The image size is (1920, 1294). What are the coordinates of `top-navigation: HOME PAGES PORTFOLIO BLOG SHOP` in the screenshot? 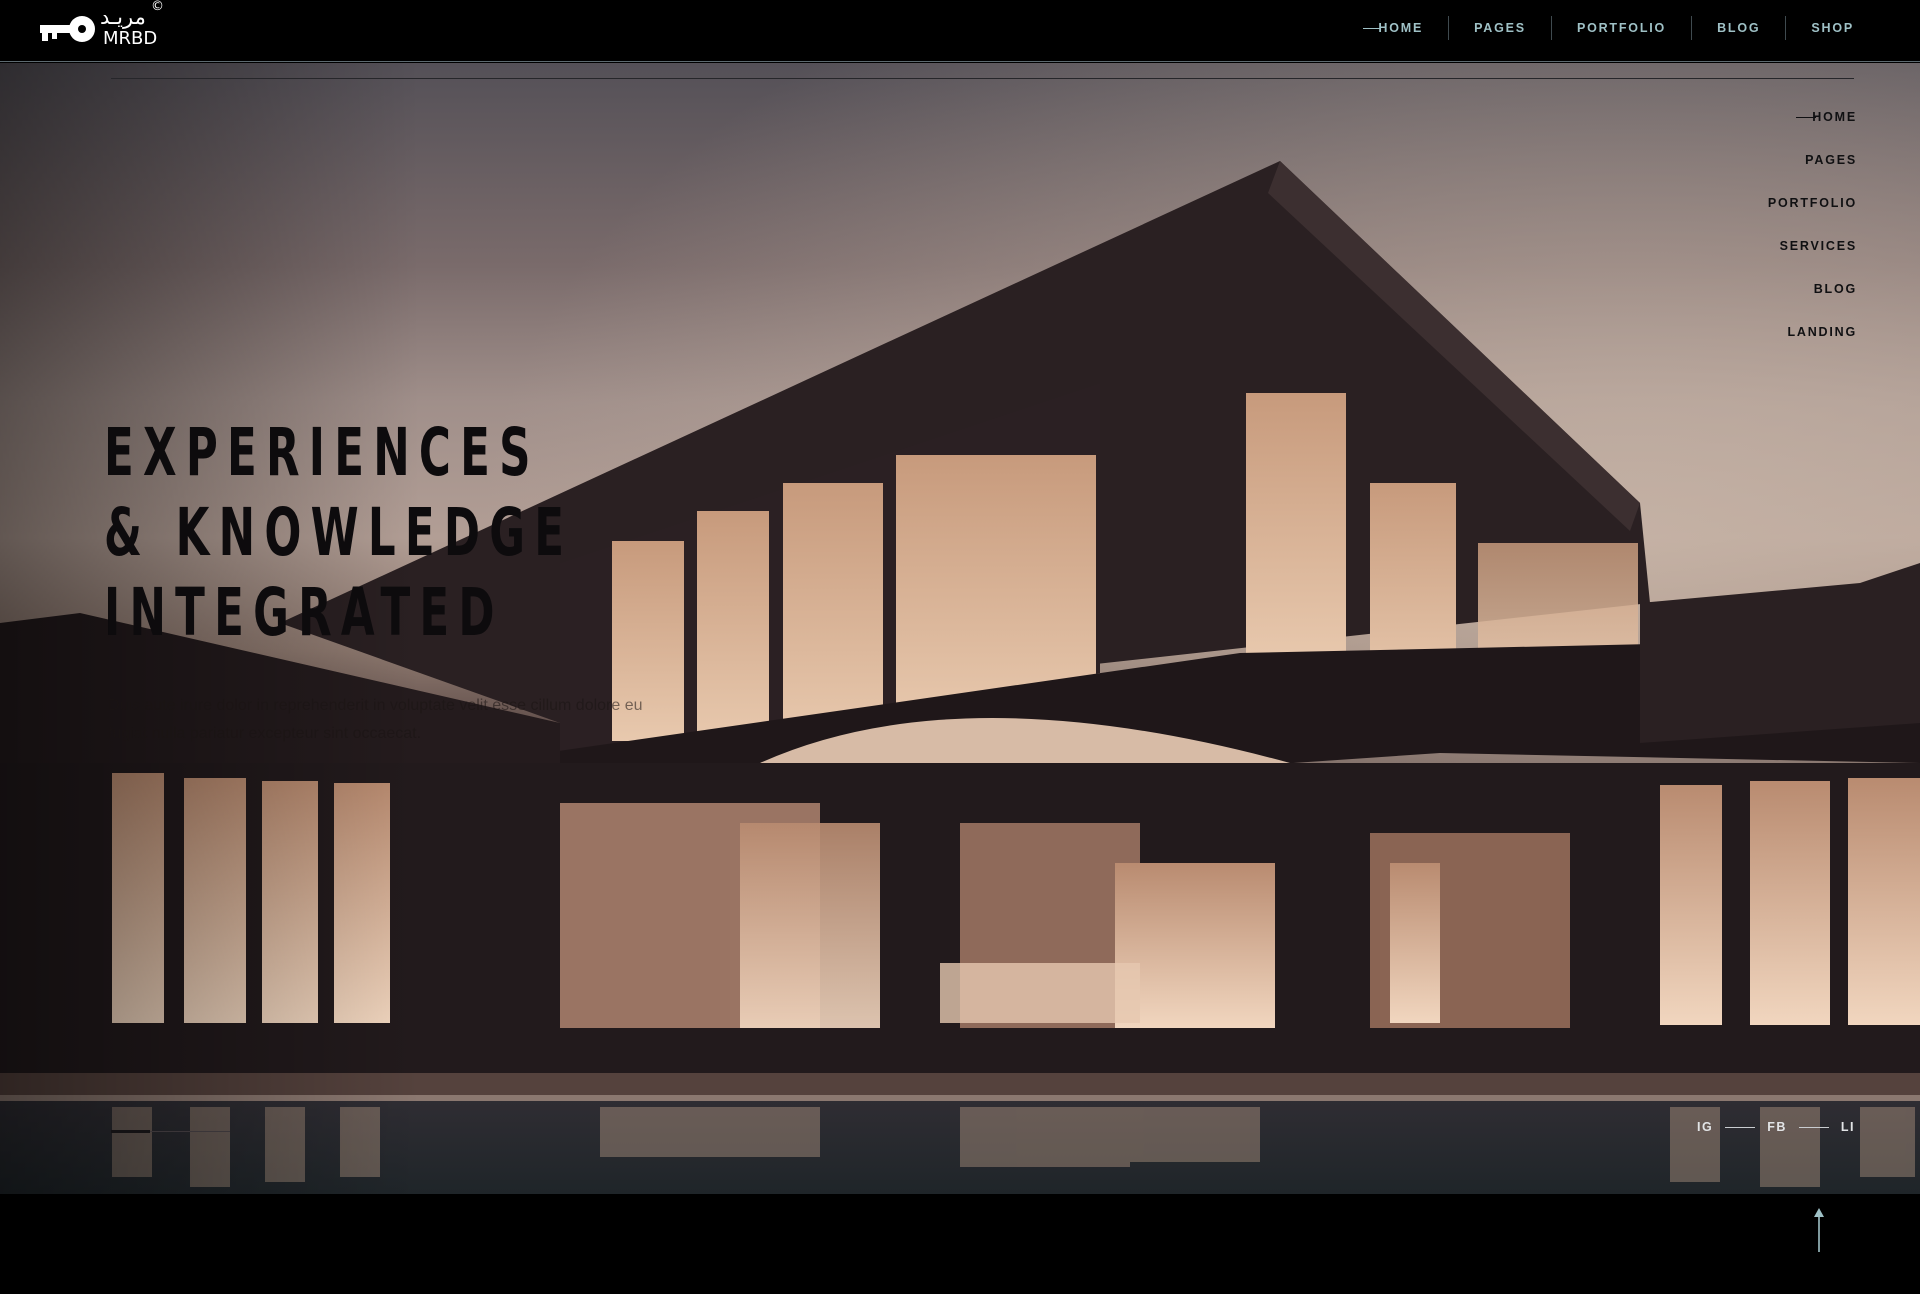 It's located at (1636, 28).